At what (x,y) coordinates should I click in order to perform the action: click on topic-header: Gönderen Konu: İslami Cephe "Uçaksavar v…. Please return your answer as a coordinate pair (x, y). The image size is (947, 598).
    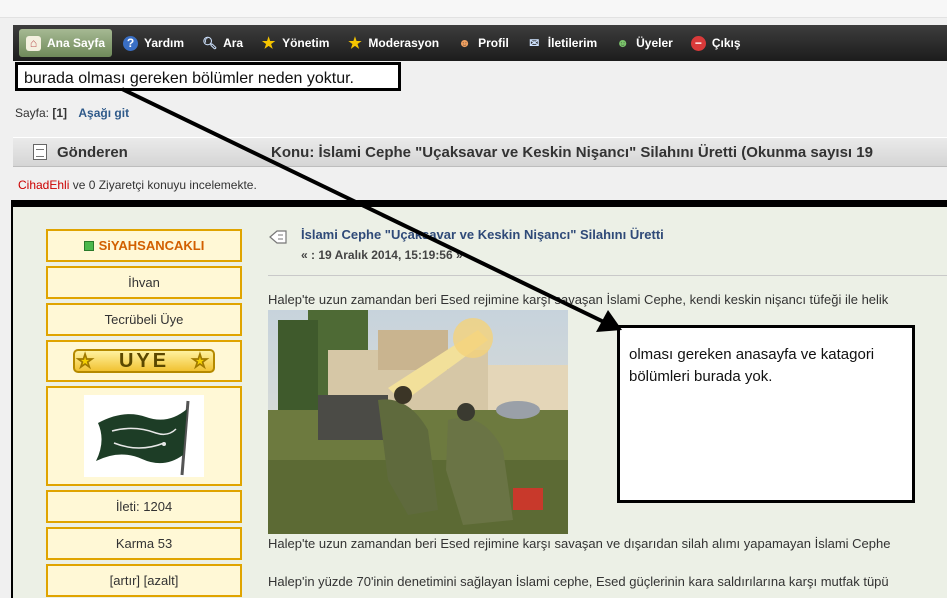
    Looking at the image, I should click on (480, 152).